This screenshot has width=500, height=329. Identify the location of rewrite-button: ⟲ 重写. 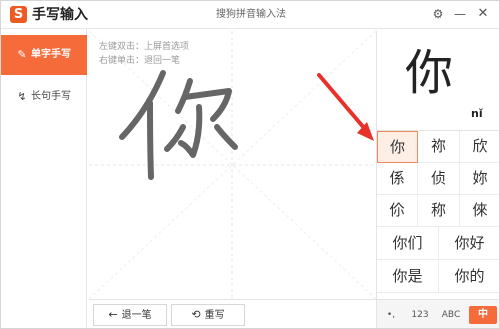
(208, 315).